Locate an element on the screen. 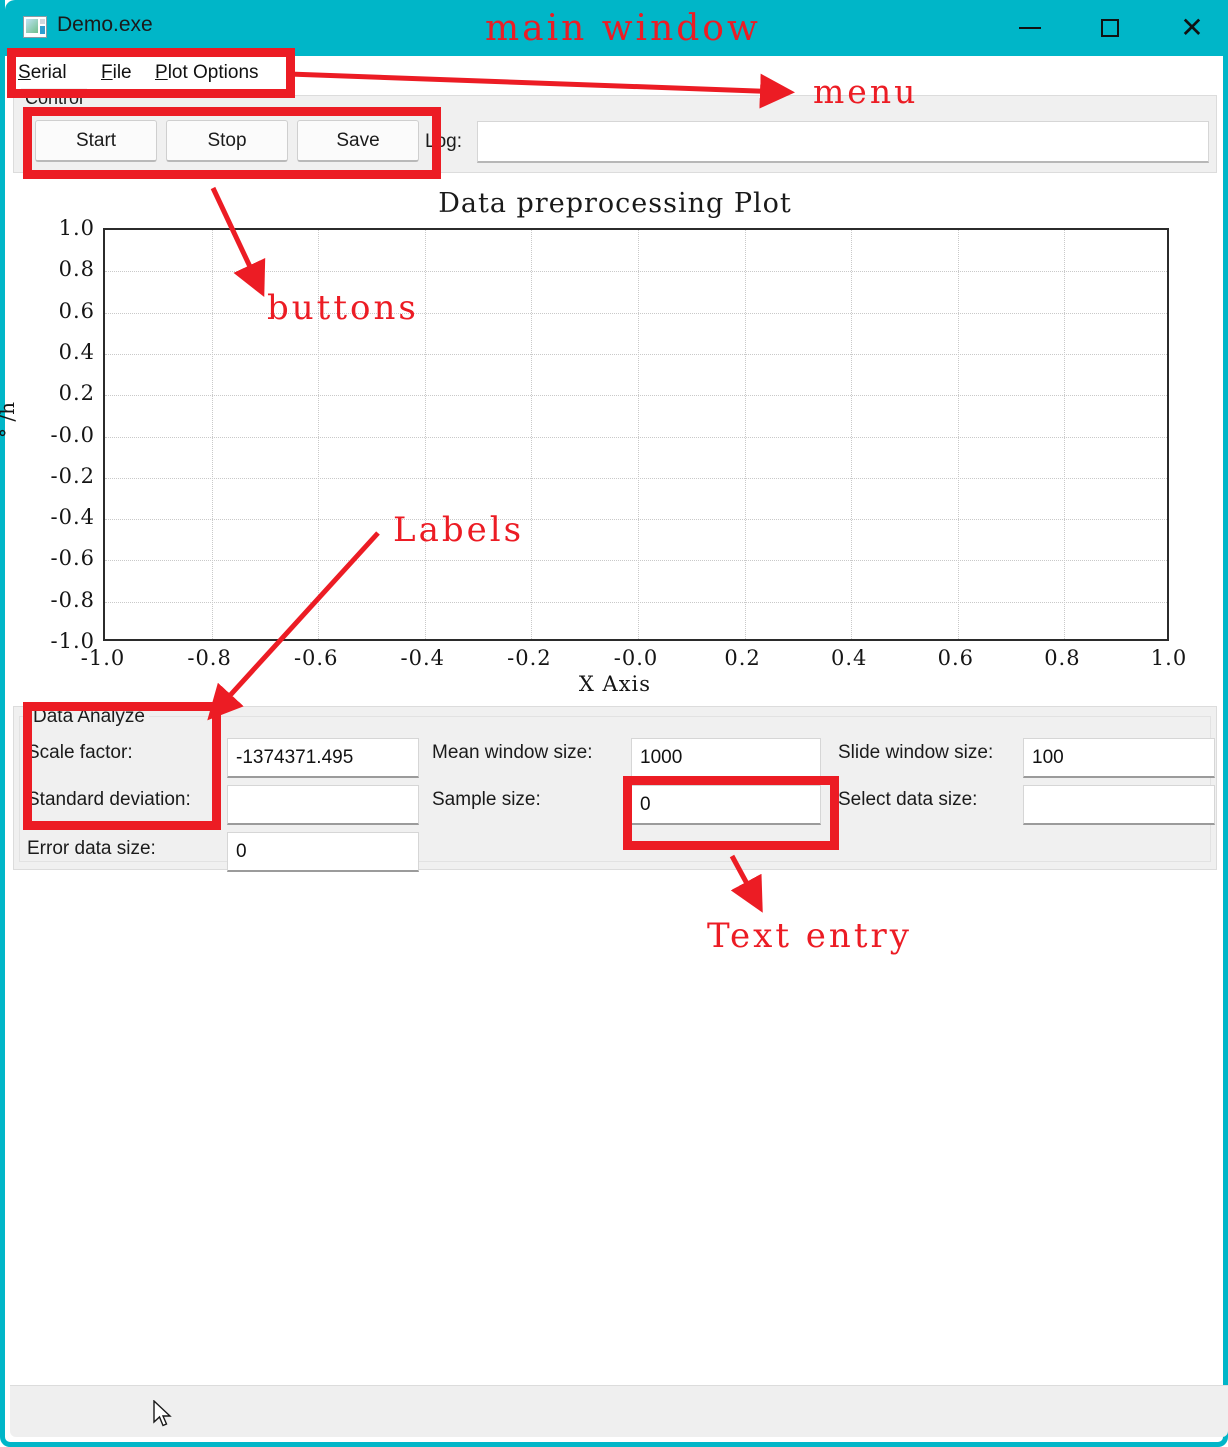 Image resolution: width=1228 pixels, height=1447 pixels. plot-y-tick: -0.2 is located at coordinates (72, 475).